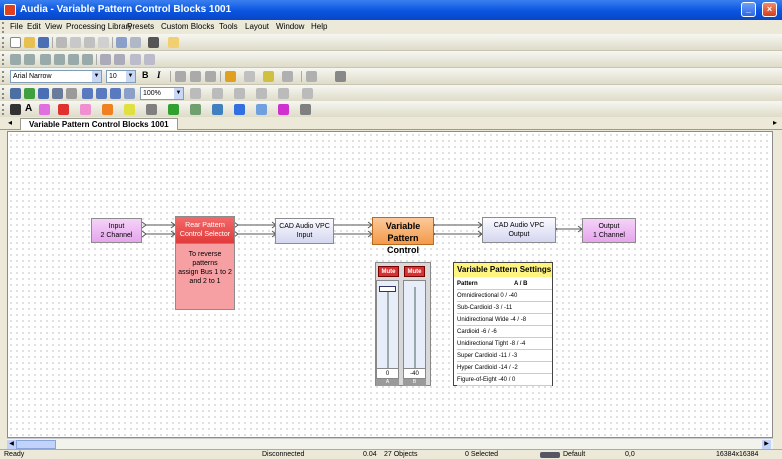  What do you see at coordinates (775, 122) in the screenshot?
I see `tab-scroll-right-icon: ▸` at bounding box center [775, 122].